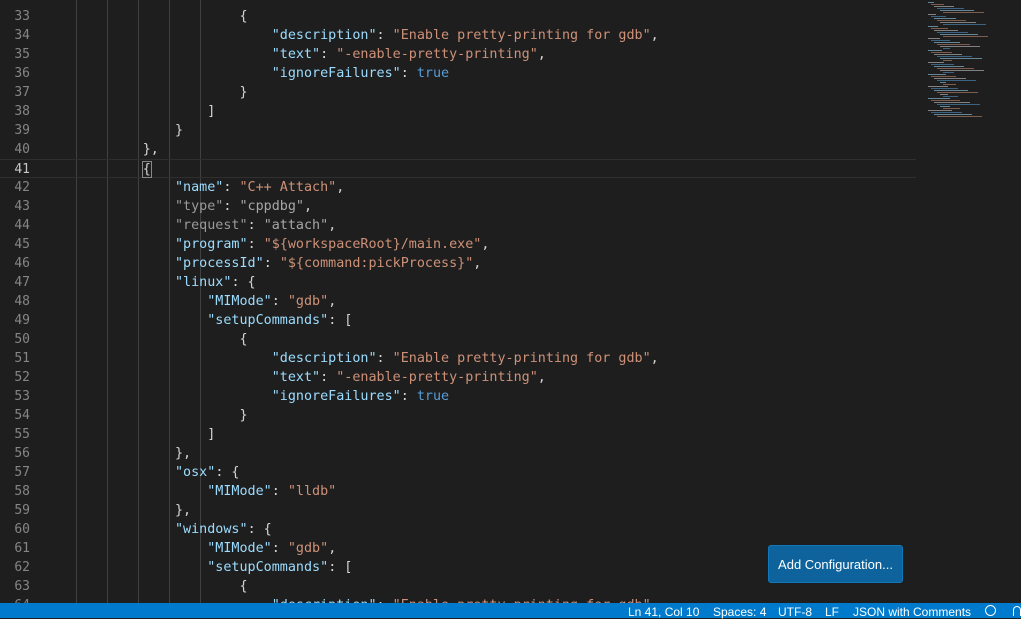 The width and height of the screenshot is (1021, 619). Describe the element at coordinates (458, 320) in the screenshot. I see `code-line: 49 "setupCommands": [` at that location.